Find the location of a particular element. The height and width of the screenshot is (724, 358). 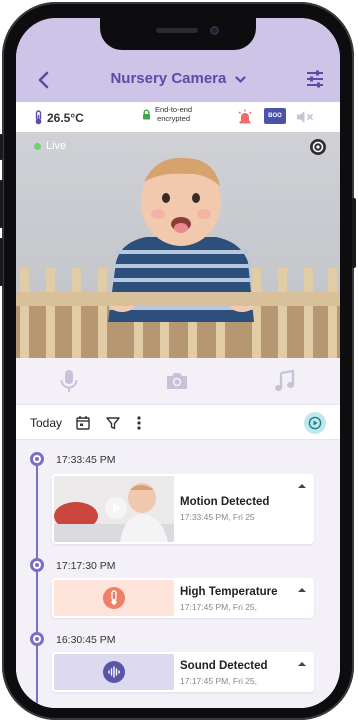

media-controls is located at coordinates (178, 381).